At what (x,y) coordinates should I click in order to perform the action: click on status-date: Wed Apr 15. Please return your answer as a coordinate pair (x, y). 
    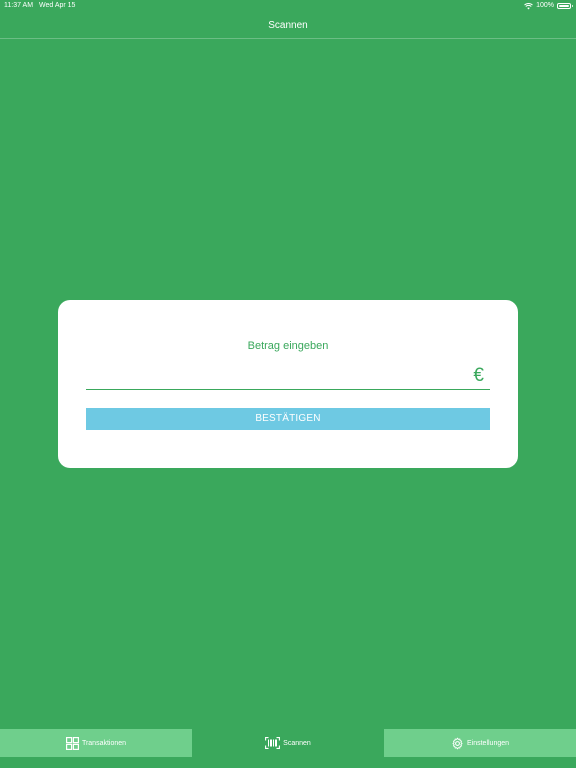
    Looking at the image, I should click on (57, 5).